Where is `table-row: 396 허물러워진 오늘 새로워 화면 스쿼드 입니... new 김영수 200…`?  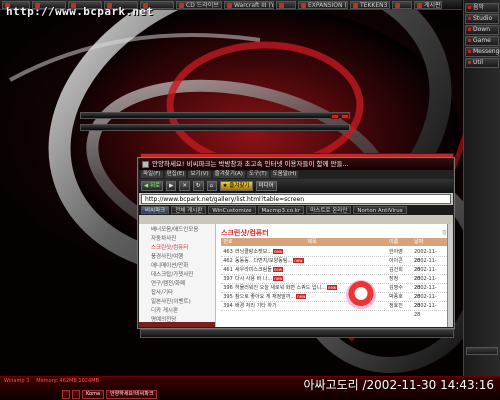
table-row: 396 허물러워진 오늘 새로워 화면 스쿼드 입니... new 김영수 200… is located at coordinates (336, 292).